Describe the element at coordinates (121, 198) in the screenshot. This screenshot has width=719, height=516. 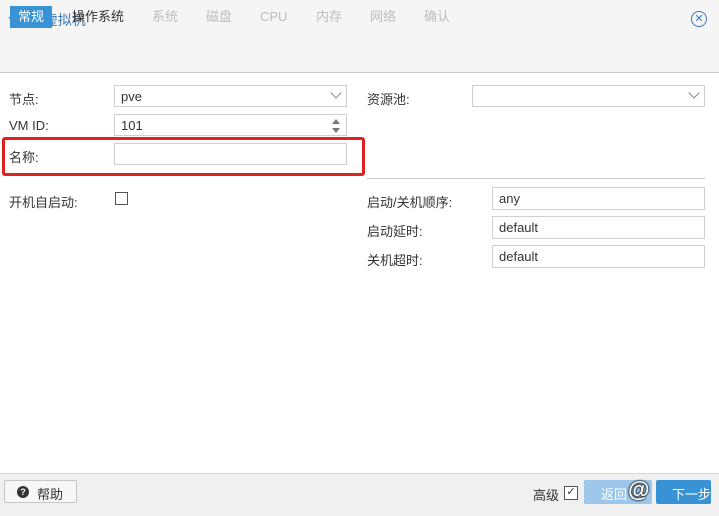
I see `start-at-boot-checkbox` at that location.